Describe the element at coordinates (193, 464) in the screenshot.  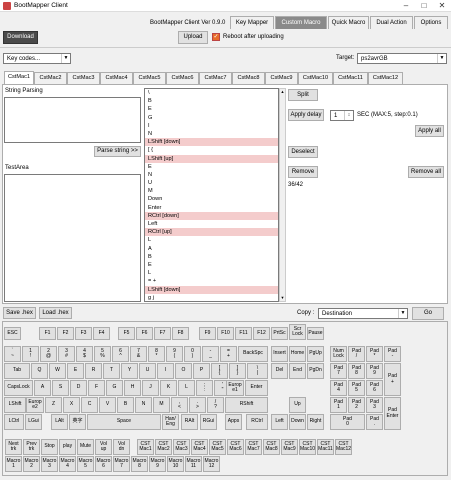
I see `key-macro-11: Macro 11` at that location.